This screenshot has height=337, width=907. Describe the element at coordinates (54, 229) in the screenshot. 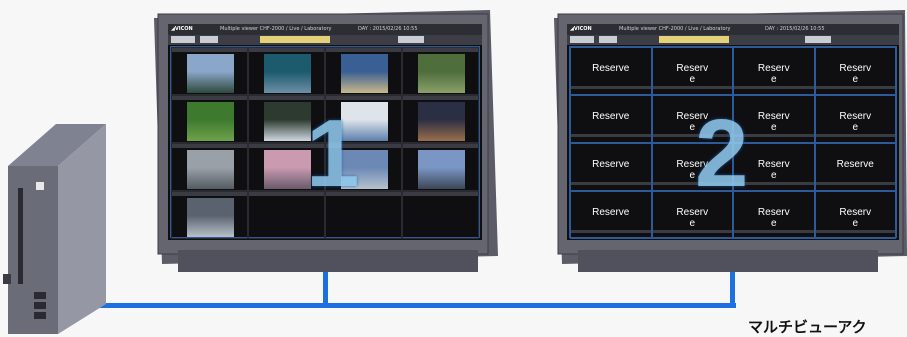

I see `pc-tower-body` at that location.